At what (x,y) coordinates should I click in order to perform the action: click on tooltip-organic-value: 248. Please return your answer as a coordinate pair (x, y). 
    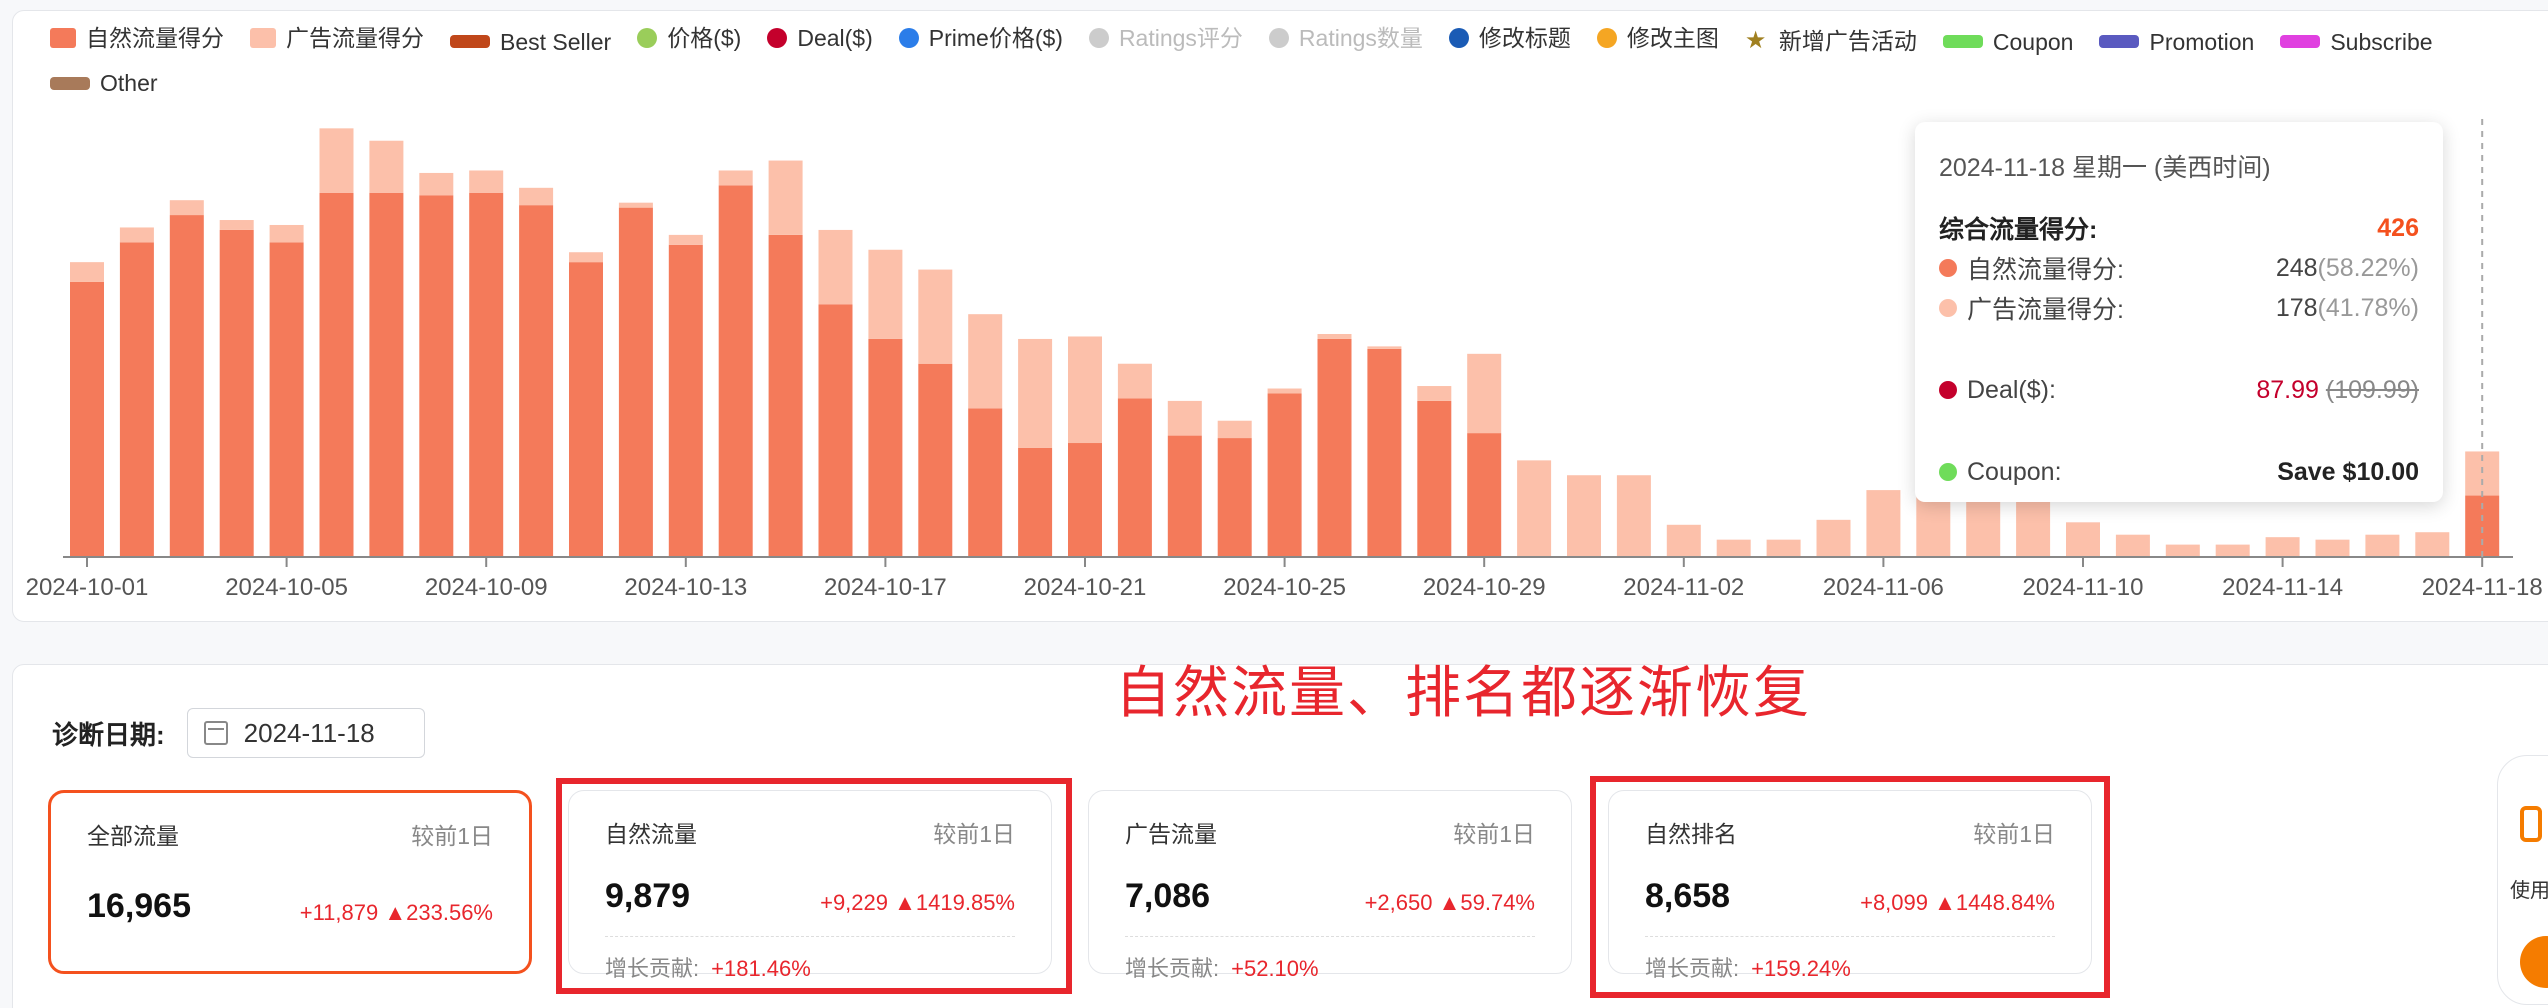
    Looking at the image, I should click on (2296, 267).